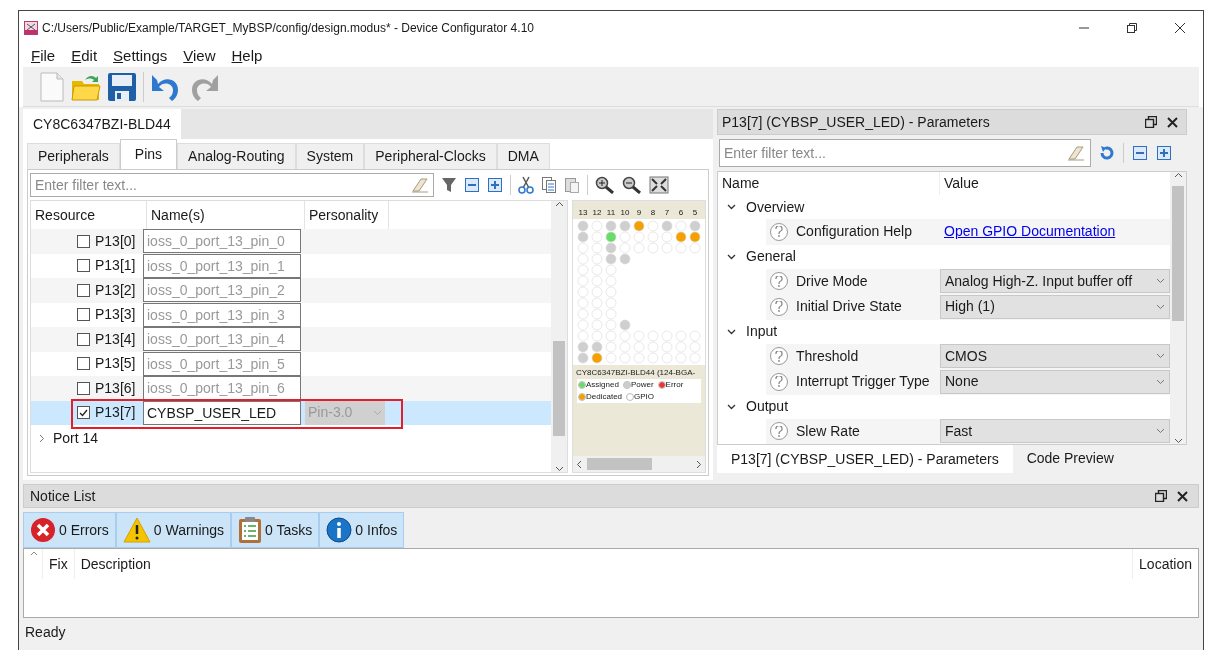 This screenshot has height=650, width=1208. Describe the element at coordinates (222, 363) in the screenshot. I see `name-field: ioss_0_port_13_pin_5` at that location.